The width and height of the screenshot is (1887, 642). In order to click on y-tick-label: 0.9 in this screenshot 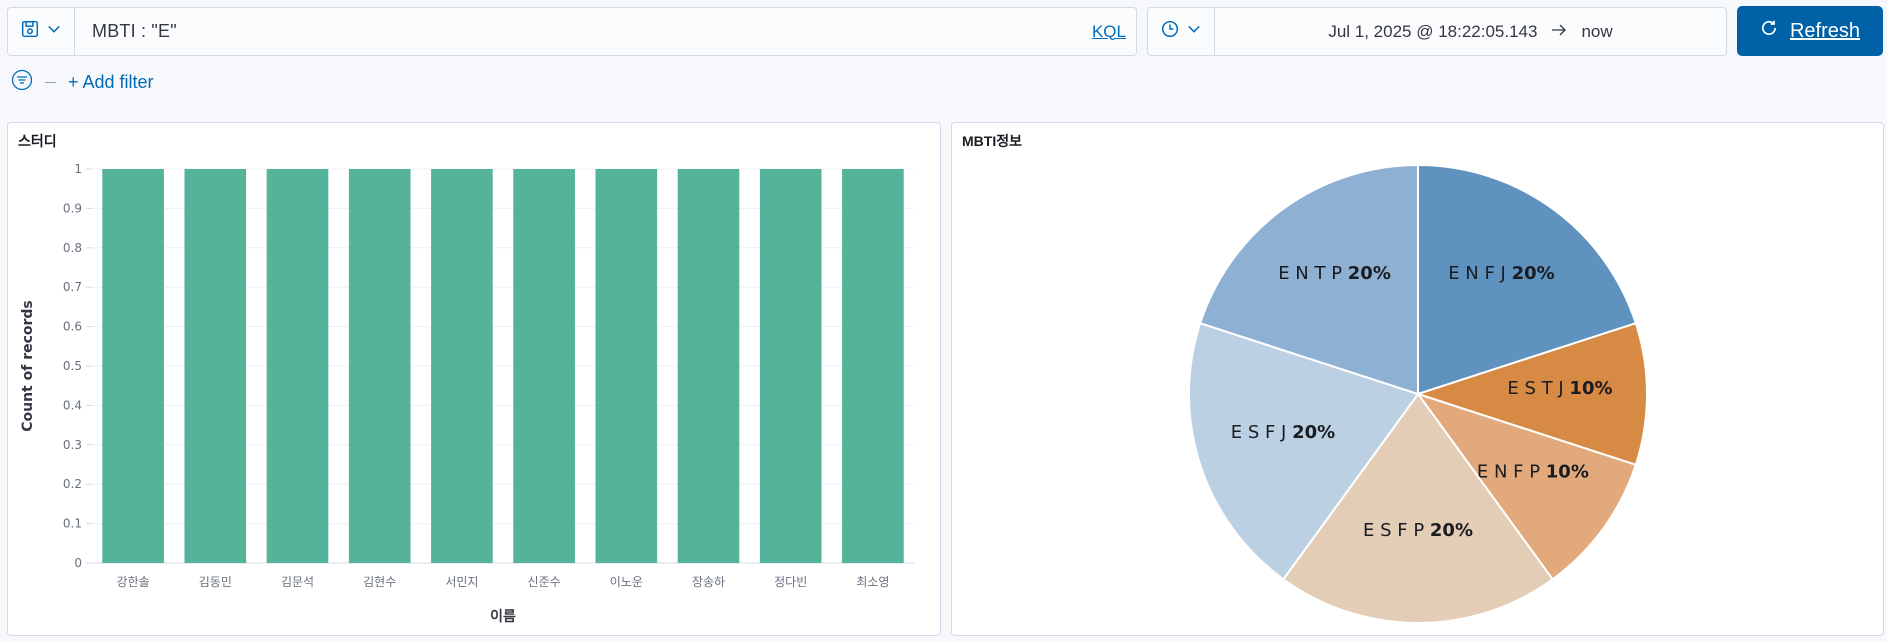, I will do `click(72, 208)`.